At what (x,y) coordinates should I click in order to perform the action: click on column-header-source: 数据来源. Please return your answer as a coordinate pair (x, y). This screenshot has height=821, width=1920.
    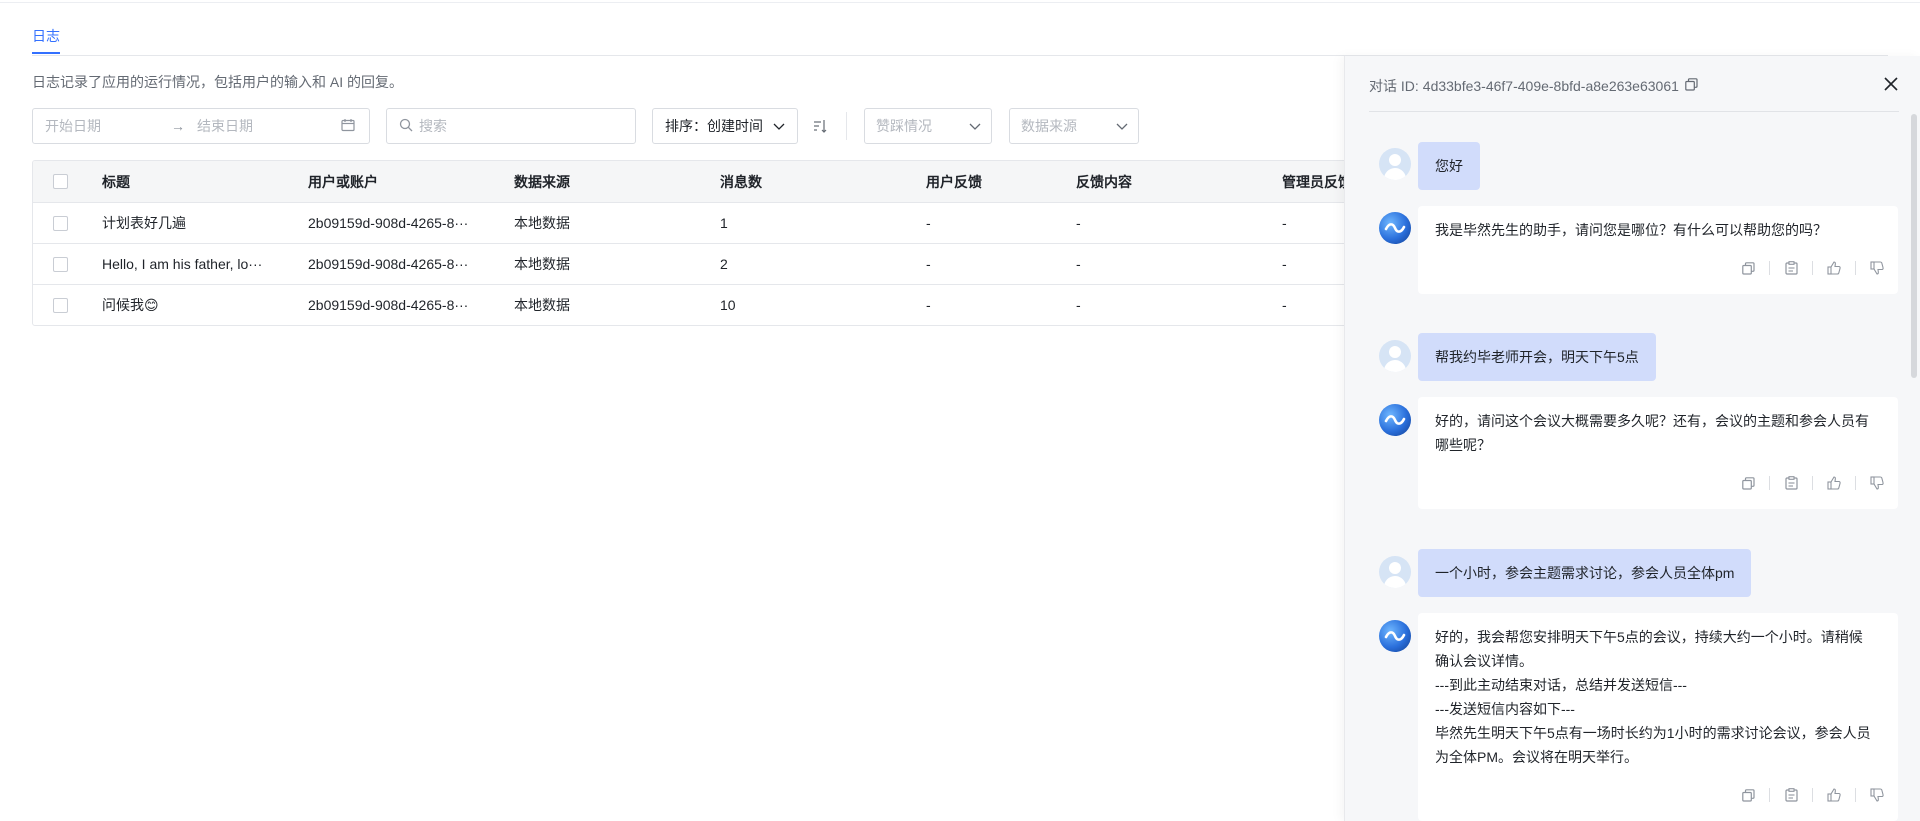
    Looking at the image, I should click on (542, 181).